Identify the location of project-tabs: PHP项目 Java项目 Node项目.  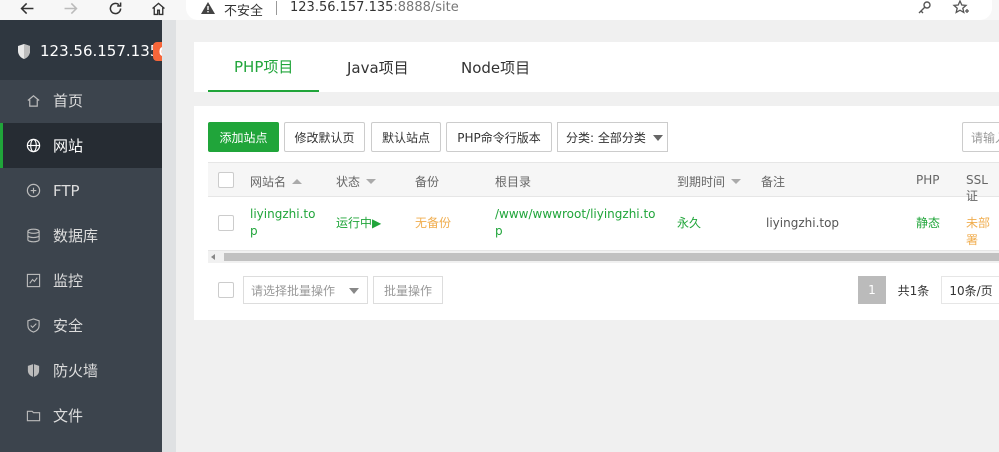
(596, 67).